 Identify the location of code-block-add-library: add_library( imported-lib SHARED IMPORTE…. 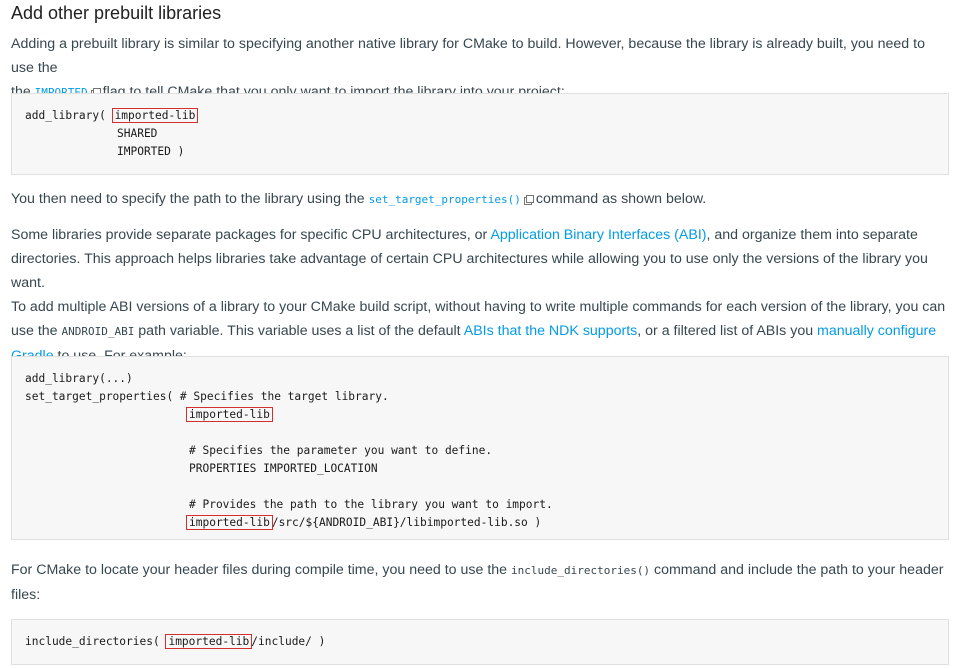
(480, 134).